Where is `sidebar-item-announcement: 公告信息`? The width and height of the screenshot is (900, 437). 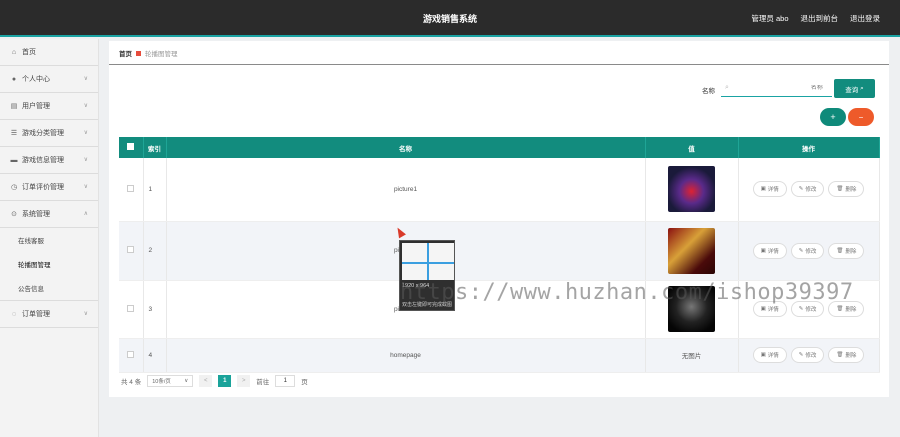 sidebar-item-announcement: 公告信息 is located at coordinates (49, 288).